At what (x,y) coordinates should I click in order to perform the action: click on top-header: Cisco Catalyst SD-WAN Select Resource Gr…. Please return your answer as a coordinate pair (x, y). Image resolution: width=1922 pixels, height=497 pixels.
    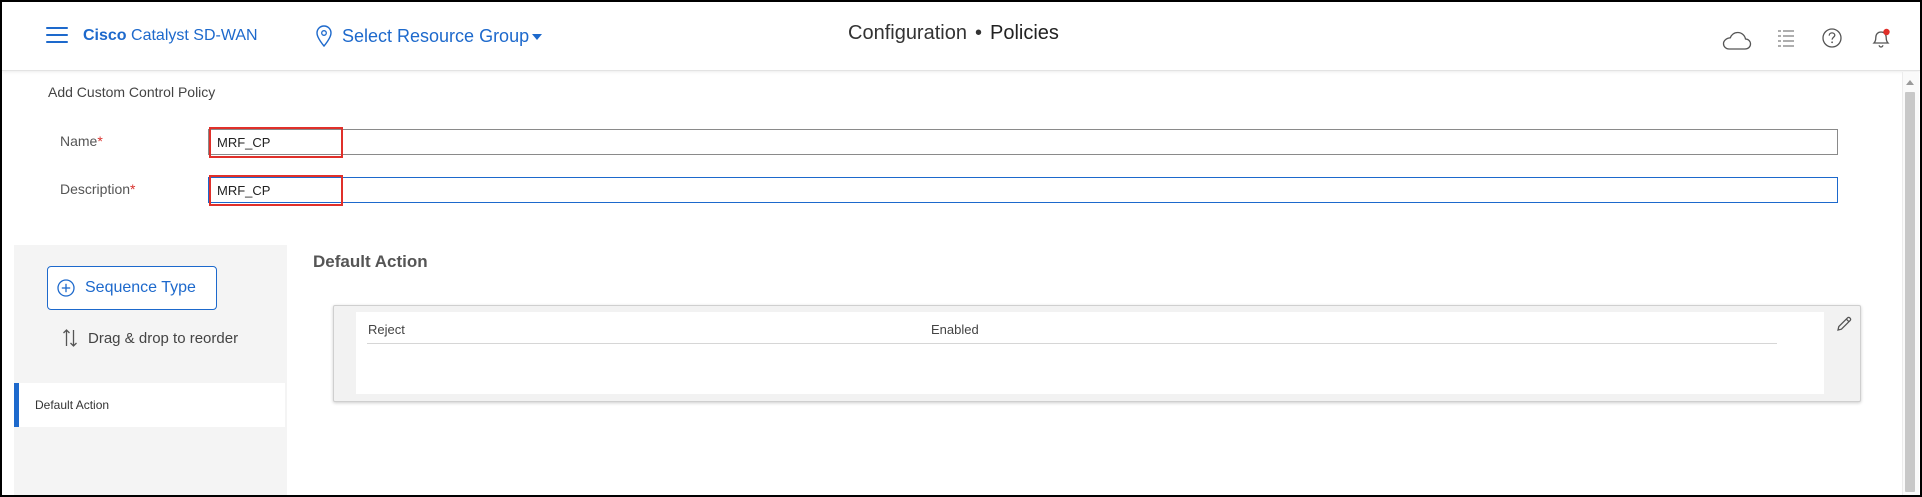
    Looking at the image, I should click on (961, 36).